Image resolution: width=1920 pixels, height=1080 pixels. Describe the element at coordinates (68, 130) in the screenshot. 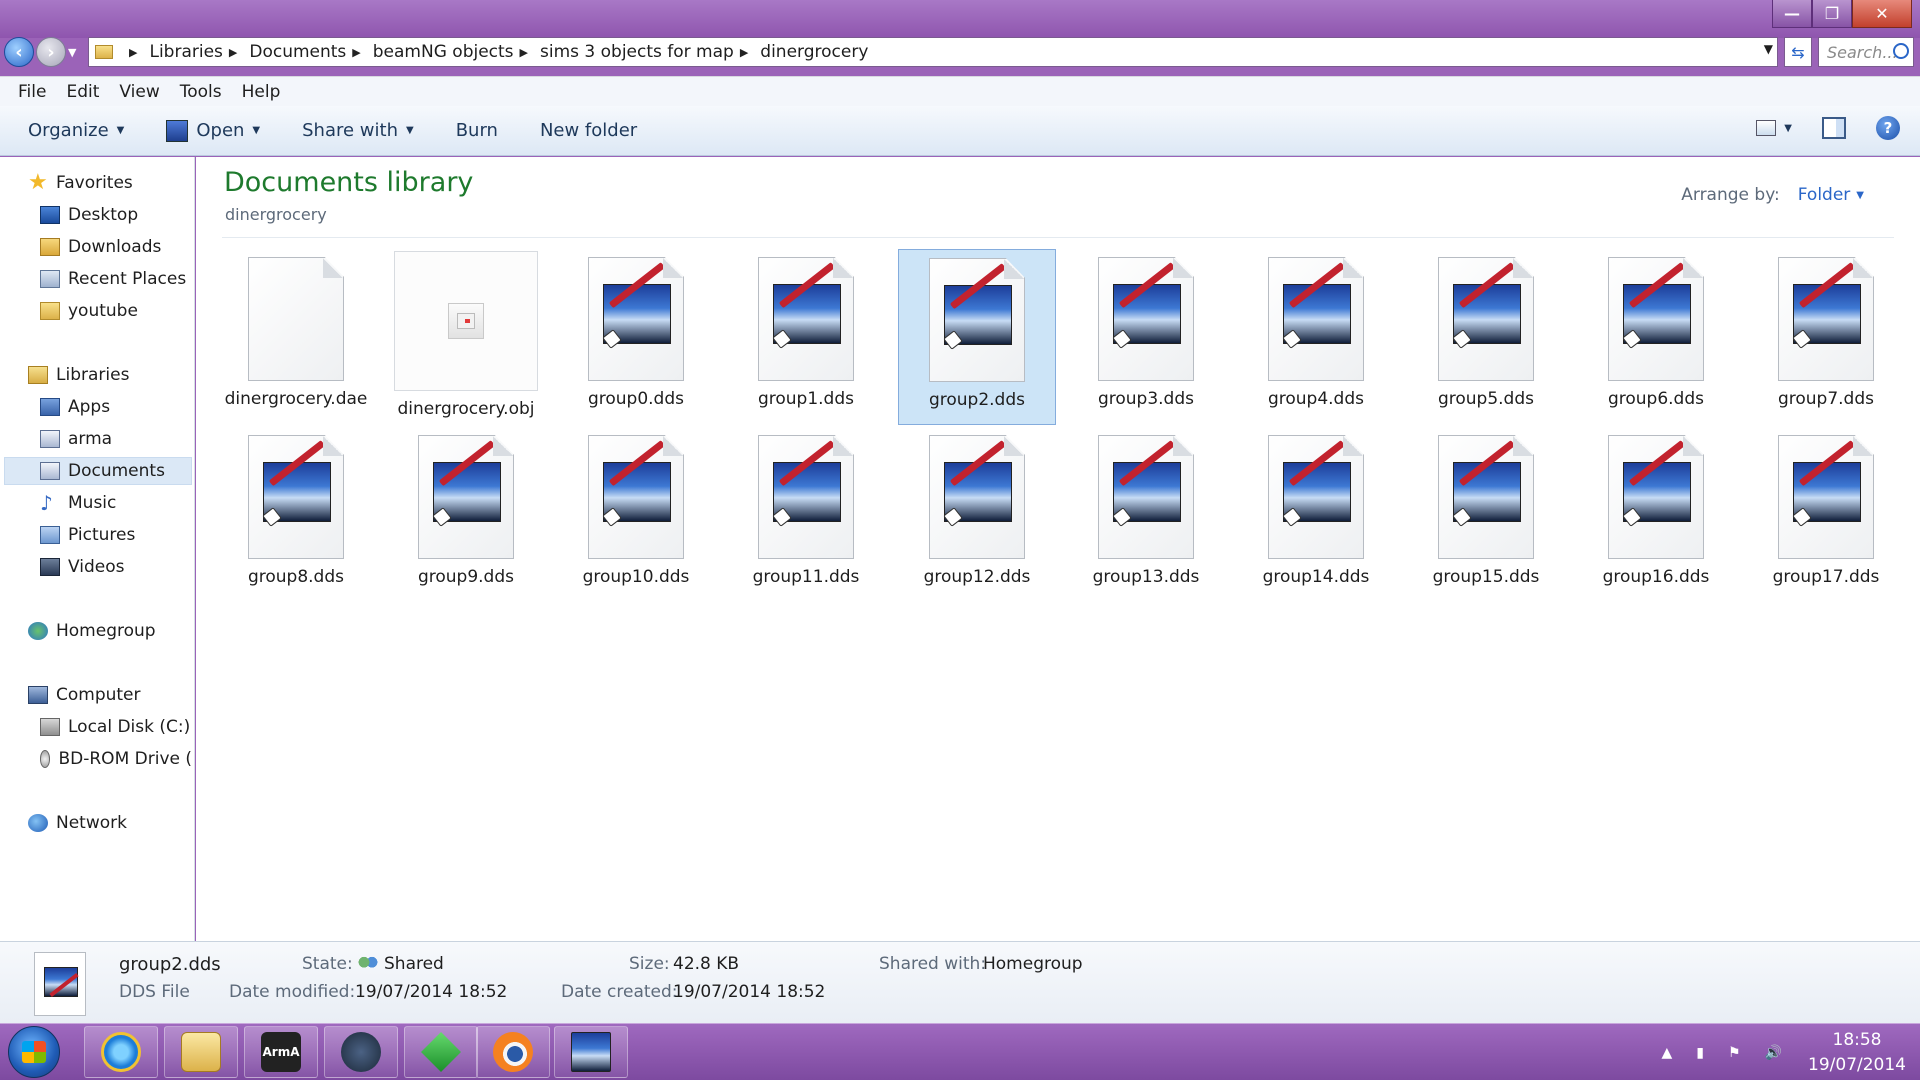

I see `organize-label: Organize` at that location.